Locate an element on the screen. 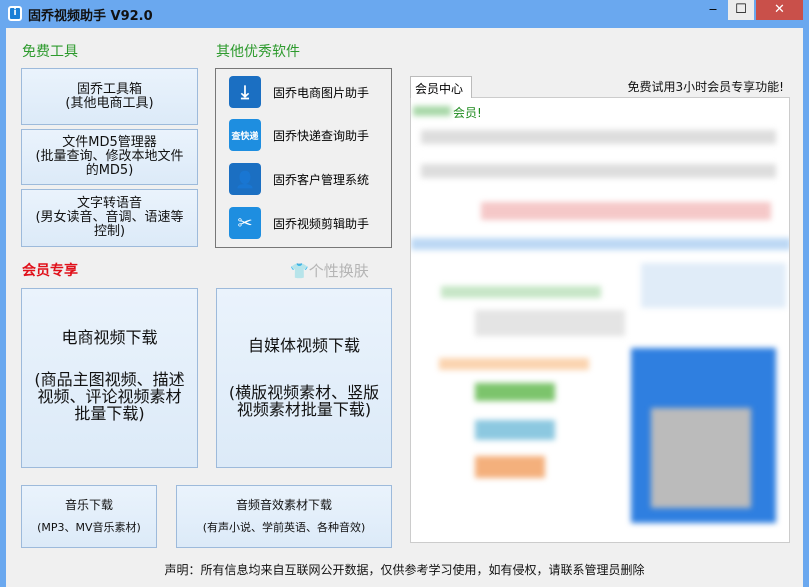  audio-download-button: 音频音效素材下载 (有声小说、学前英语、各种音效) is located at coordinates (284, 516).